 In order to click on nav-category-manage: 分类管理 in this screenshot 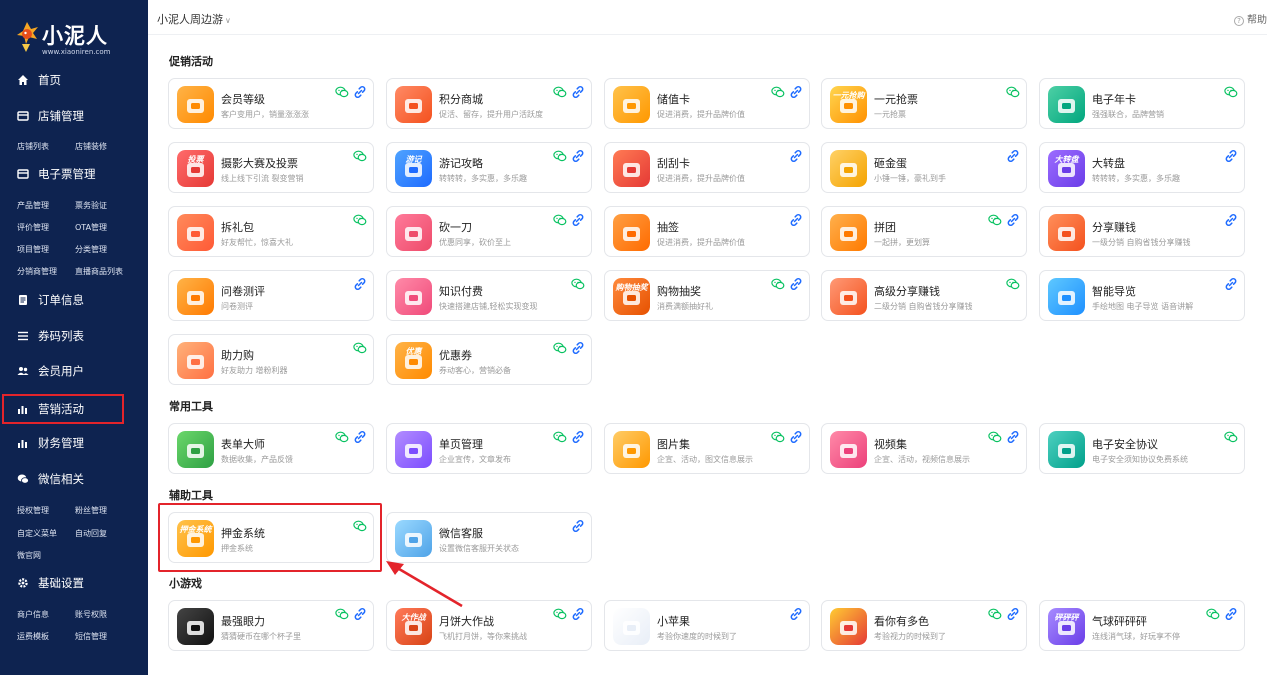, I will do `click(91, 249)`.